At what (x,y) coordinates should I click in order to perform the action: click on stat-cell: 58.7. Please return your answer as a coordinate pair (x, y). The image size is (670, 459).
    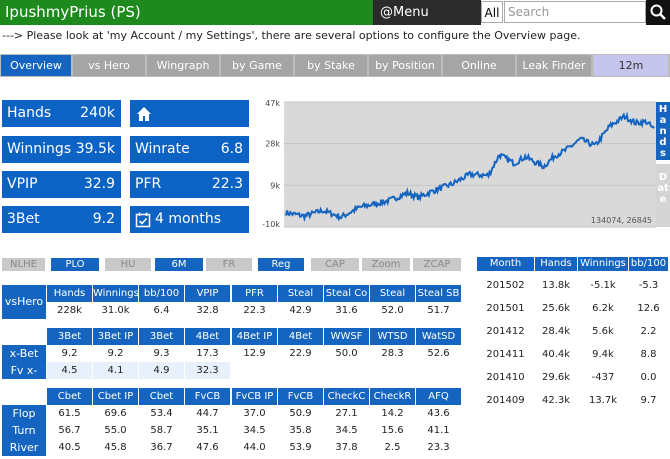
    Looking at the image, I should click on (161, 430).